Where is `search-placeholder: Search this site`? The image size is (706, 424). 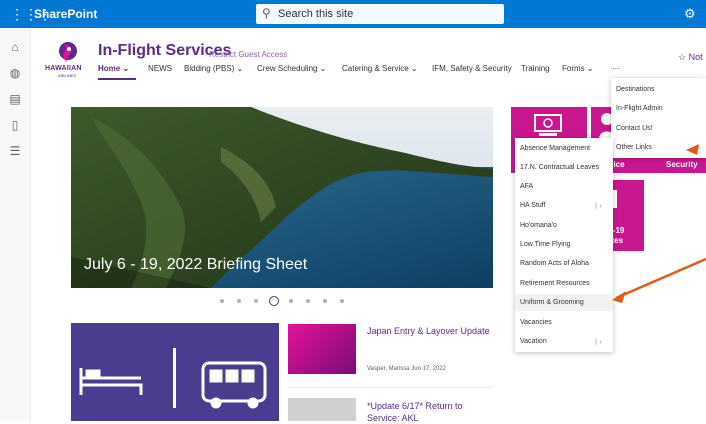 search-placeholder: Search this site is located at coordinates (316, 14).